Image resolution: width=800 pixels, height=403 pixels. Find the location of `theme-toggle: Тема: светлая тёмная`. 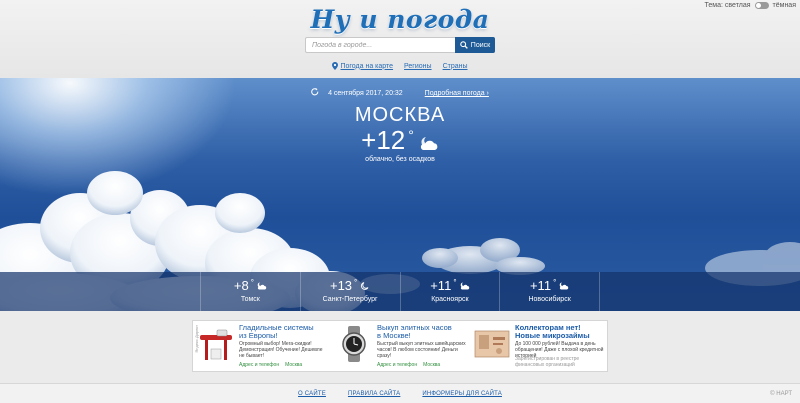

theme-toggle: Тема: светлая тёмная is located at coordinates (750, 5).